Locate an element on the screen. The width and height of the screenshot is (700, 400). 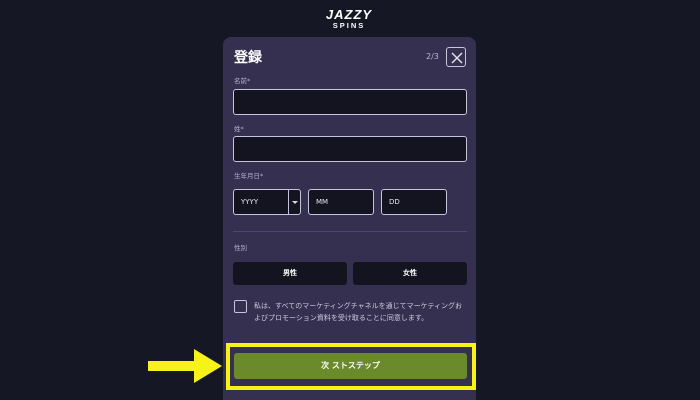
arrow-right-icon is located at coordinates (185, 366).